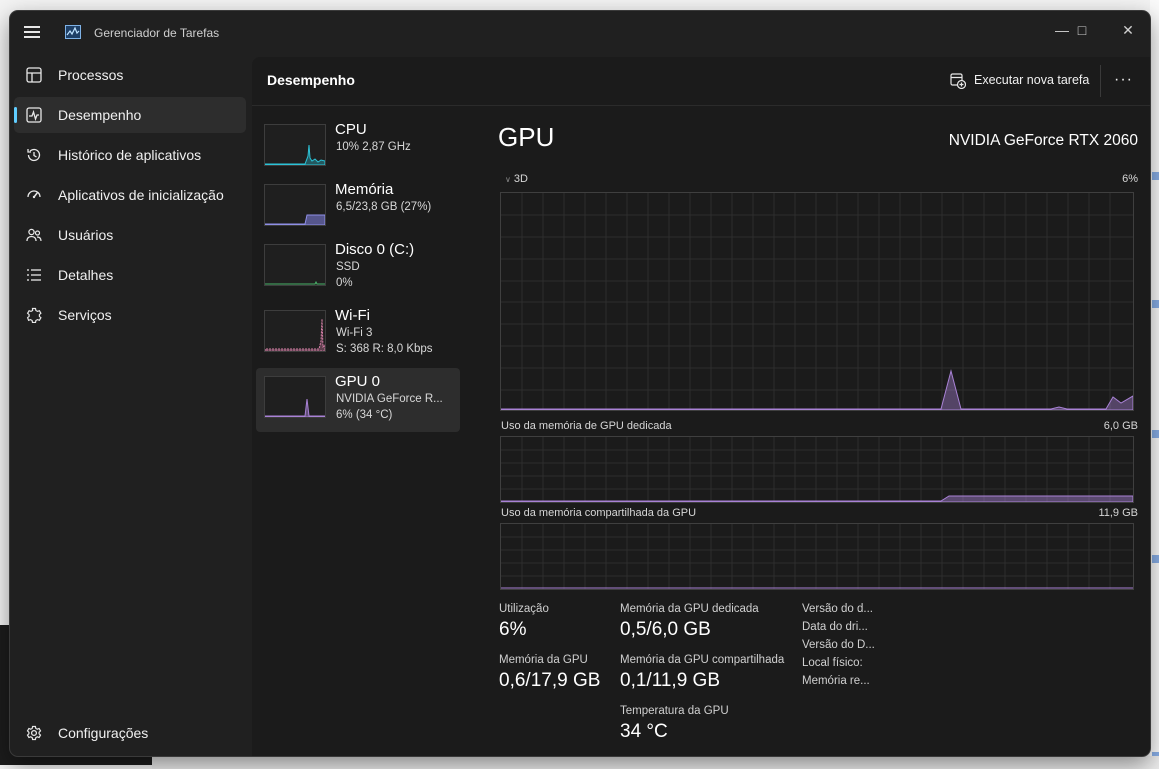  What do you see at coordinates (34, 194) in the screenshot?
I see `startup-icon` at bounding box center [34, 194].